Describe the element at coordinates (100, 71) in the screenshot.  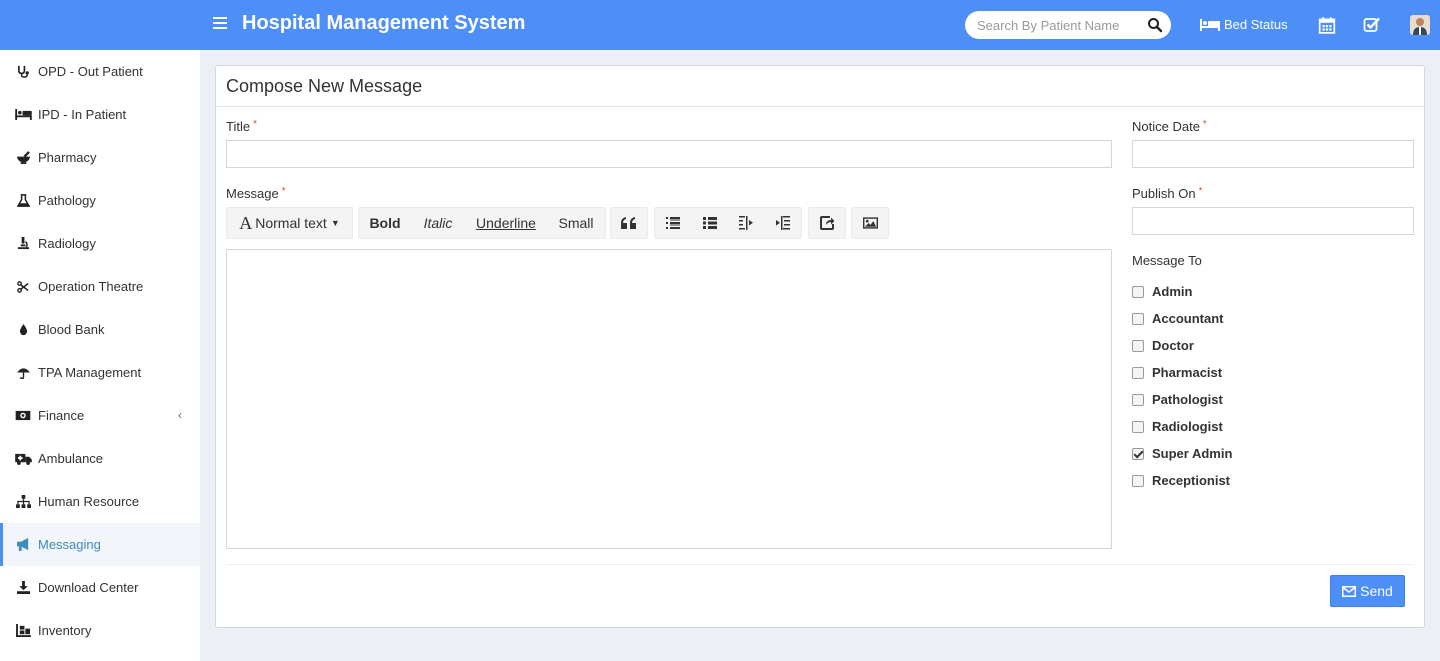
I see `sidebar-item-opd: OPD - Out Patient` at that location.